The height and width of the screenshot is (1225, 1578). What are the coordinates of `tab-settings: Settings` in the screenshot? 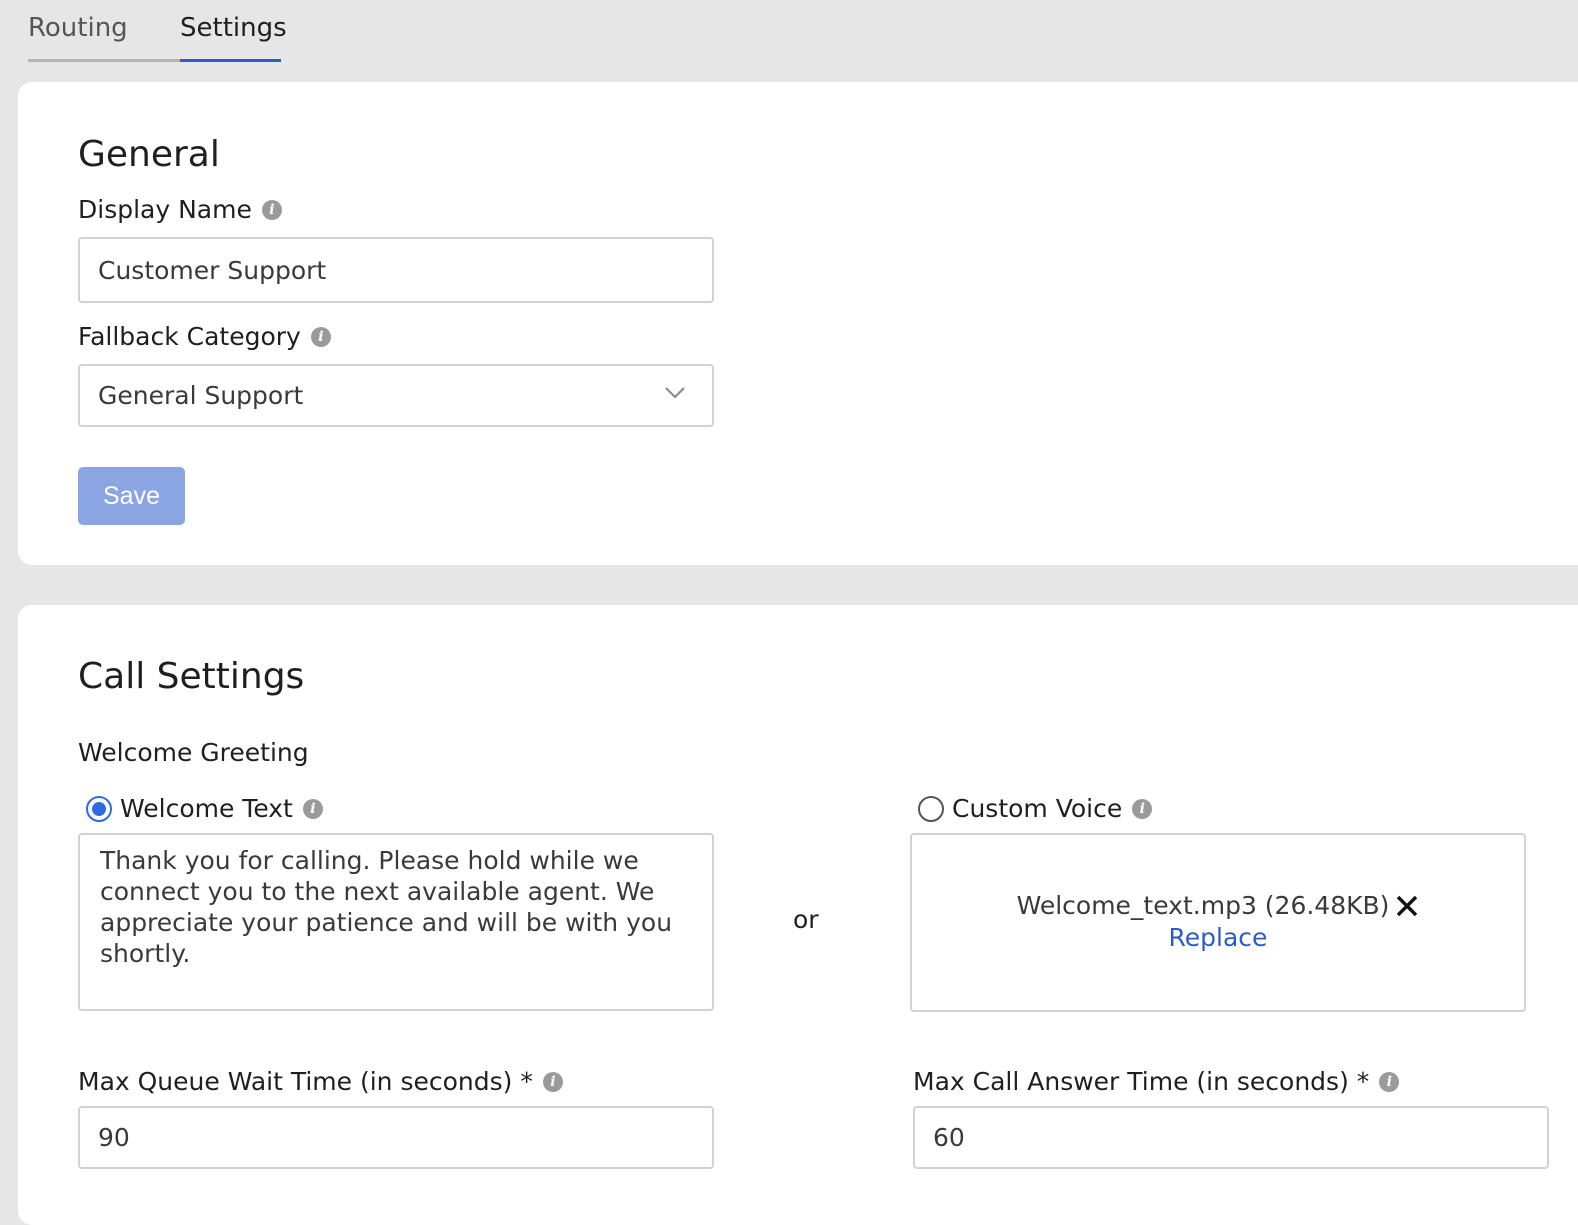 It's located at (233, 31).